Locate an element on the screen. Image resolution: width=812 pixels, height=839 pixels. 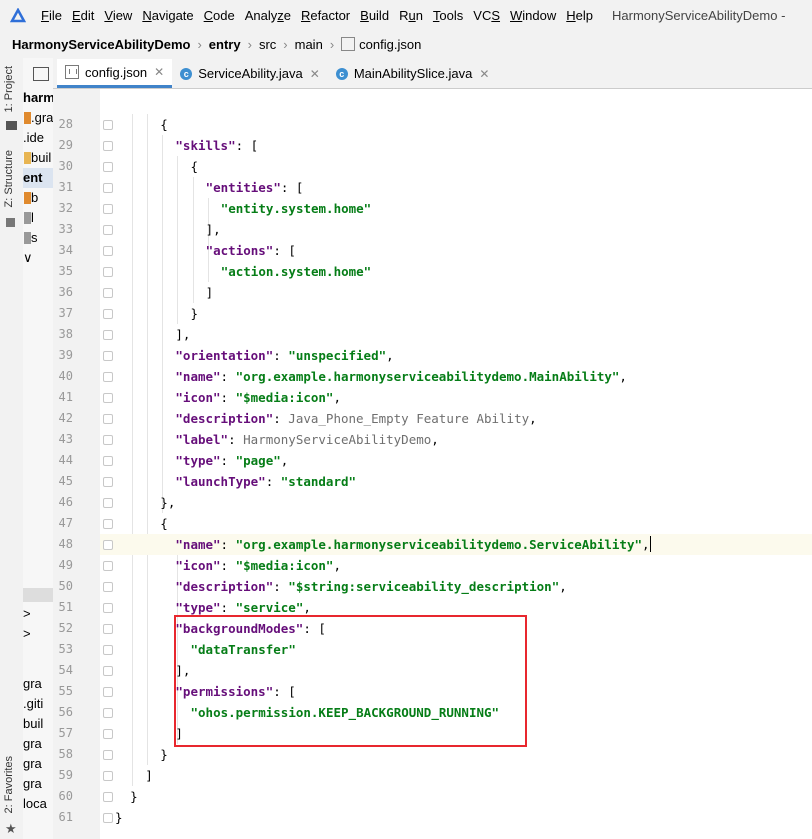
menu-build: Build is located at coordinates (374, 15).